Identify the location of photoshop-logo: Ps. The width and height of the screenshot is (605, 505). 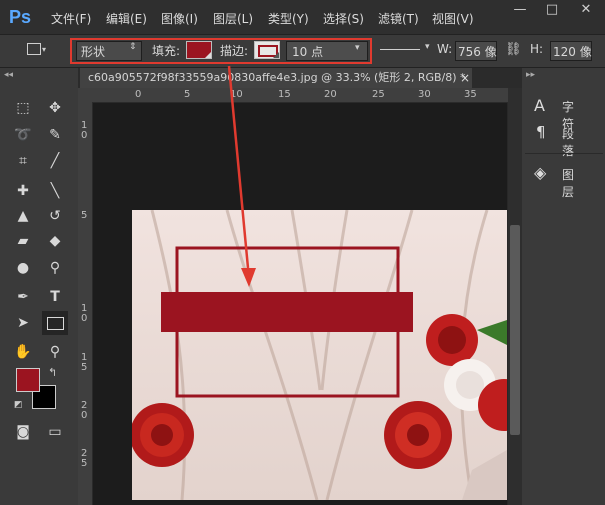
(20, 17).